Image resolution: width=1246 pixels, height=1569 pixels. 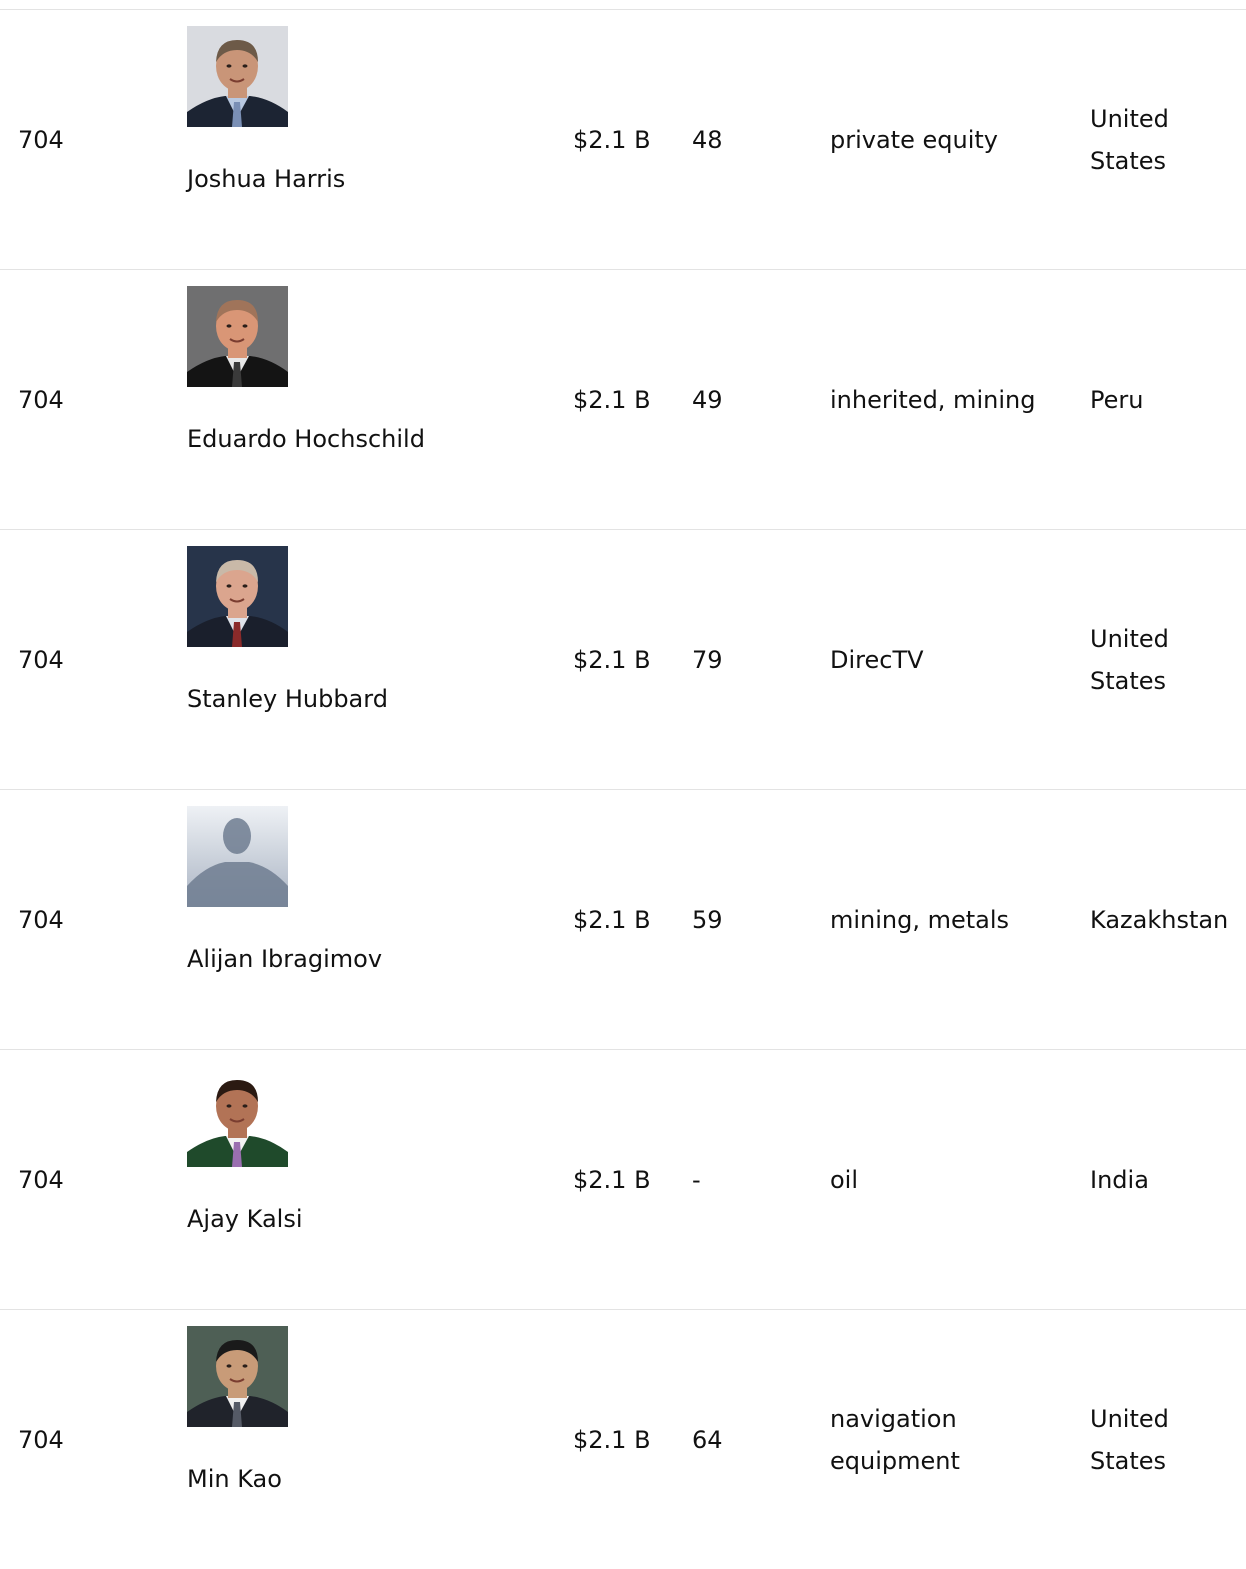 What do you see at coordinates (287, 699) in the screenshot?
I see `person-name-link: Stanley Hubbard` at bounding box center [287, 699].